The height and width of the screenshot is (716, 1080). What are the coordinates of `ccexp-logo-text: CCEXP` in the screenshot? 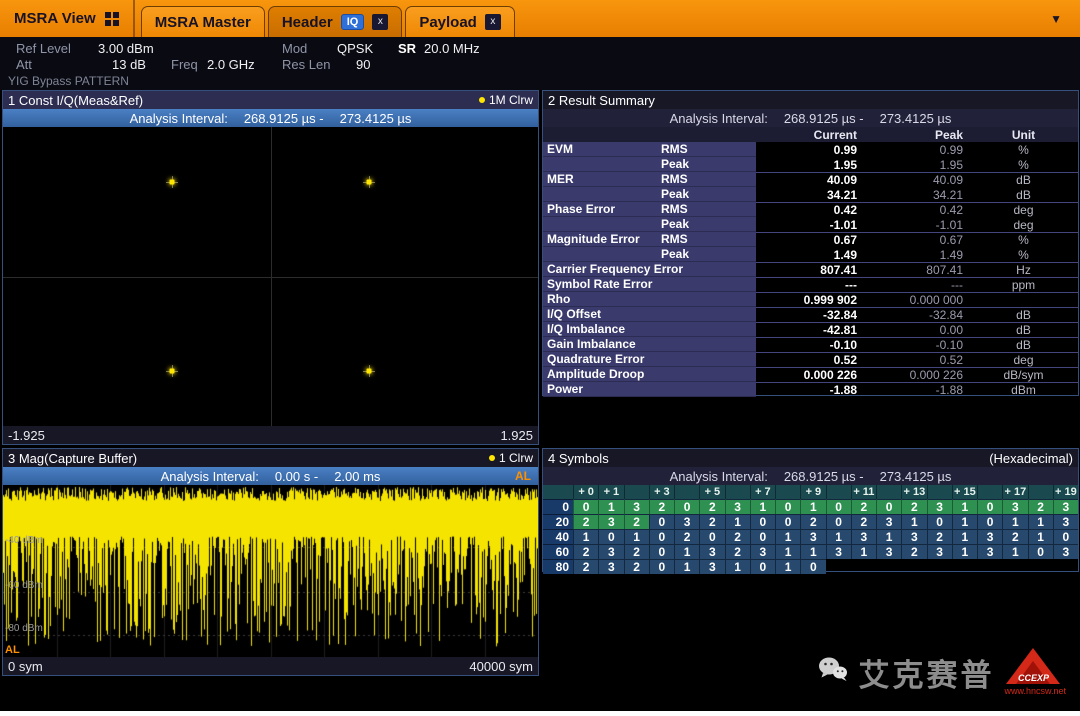 It's located at (1033, 678).